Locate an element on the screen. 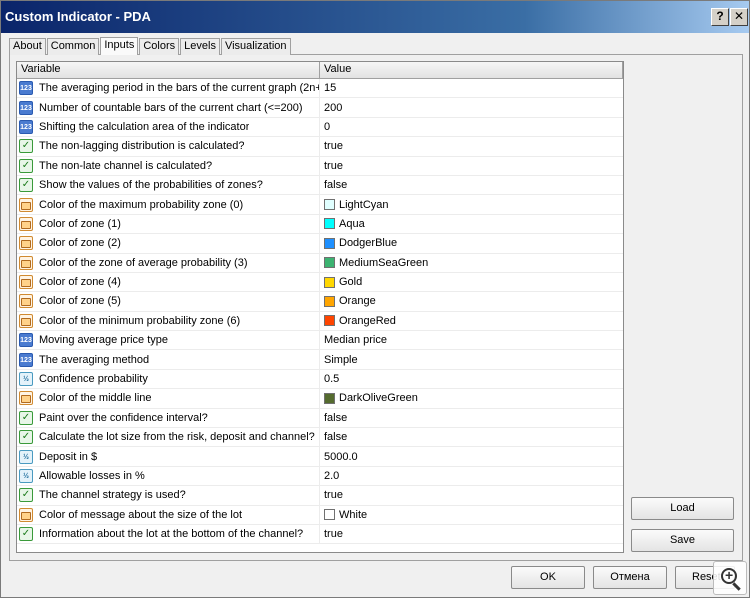  value-cell: 0.5 is located at coordinates (471, 379).